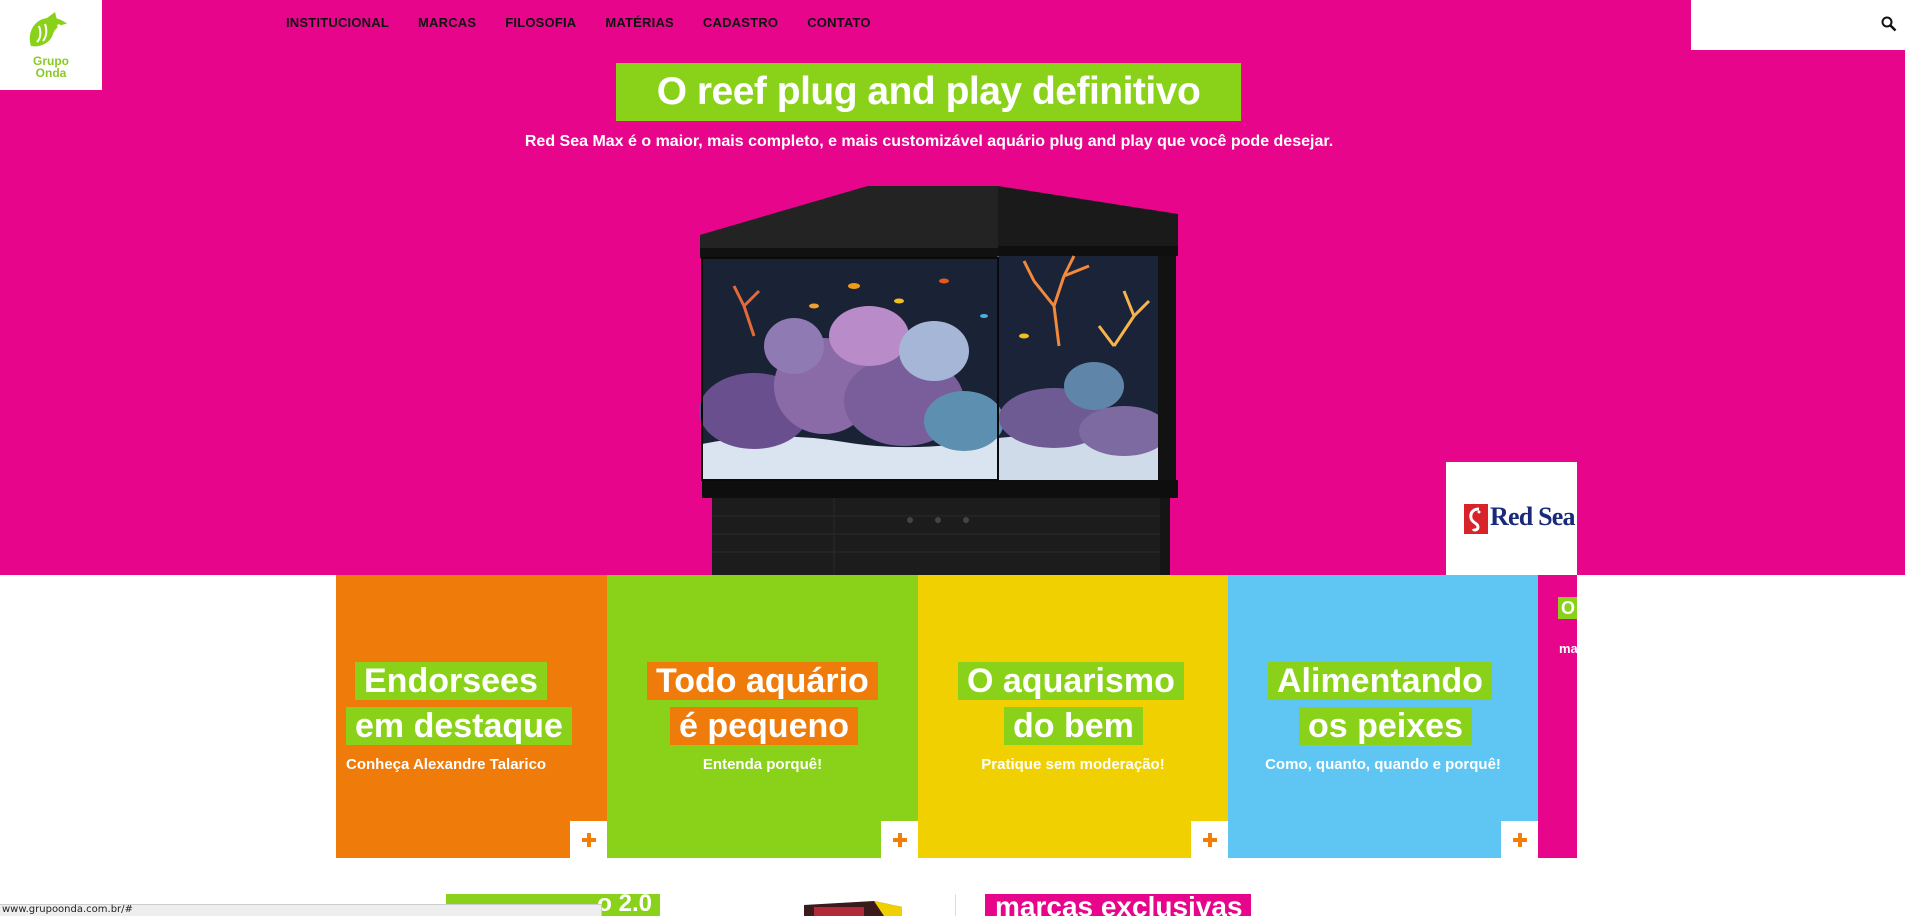 This screenshot has height=916, width=1905. I want to click on bottom-left-heading-text: o 2.0, so click(624, 905).